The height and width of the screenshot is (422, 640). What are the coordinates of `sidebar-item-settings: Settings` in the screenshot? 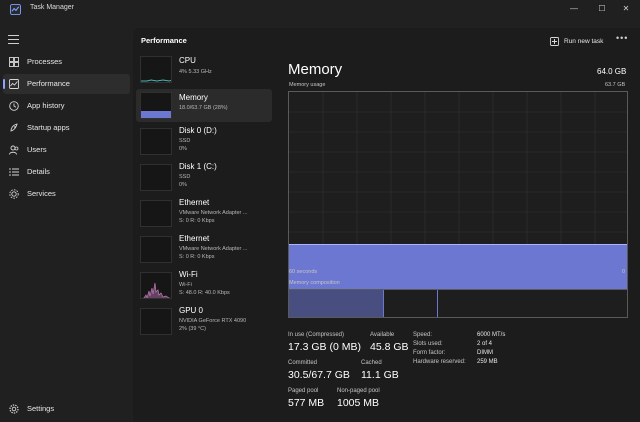 It's located at (66, 409).